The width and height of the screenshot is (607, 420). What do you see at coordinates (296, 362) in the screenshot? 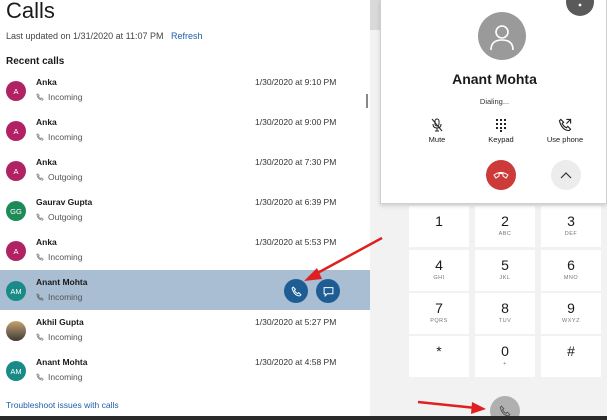
I see `call-time: 1/30/2020 at 4:58 PM` at bounding box center [296, 362].